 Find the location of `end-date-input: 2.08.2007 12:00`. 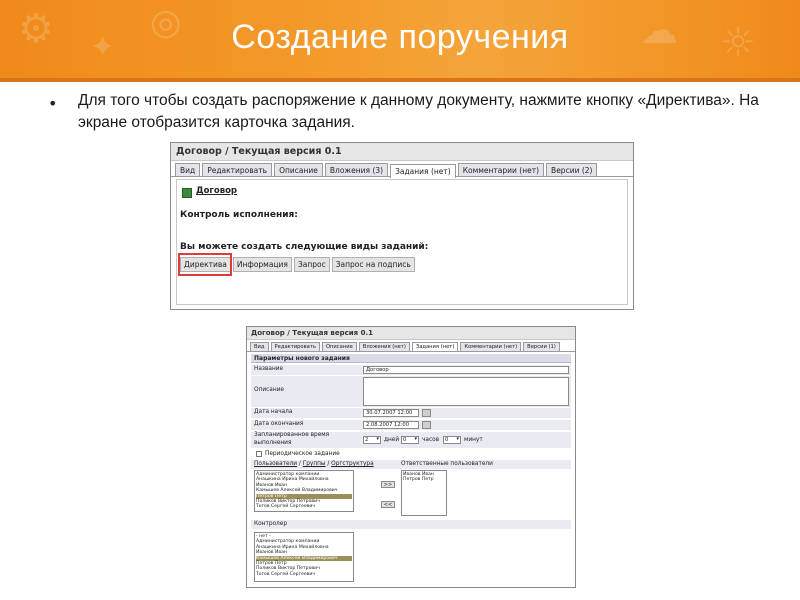

end-date-input: 2.08.2007 12:00 is located at coordinates (391, 425).